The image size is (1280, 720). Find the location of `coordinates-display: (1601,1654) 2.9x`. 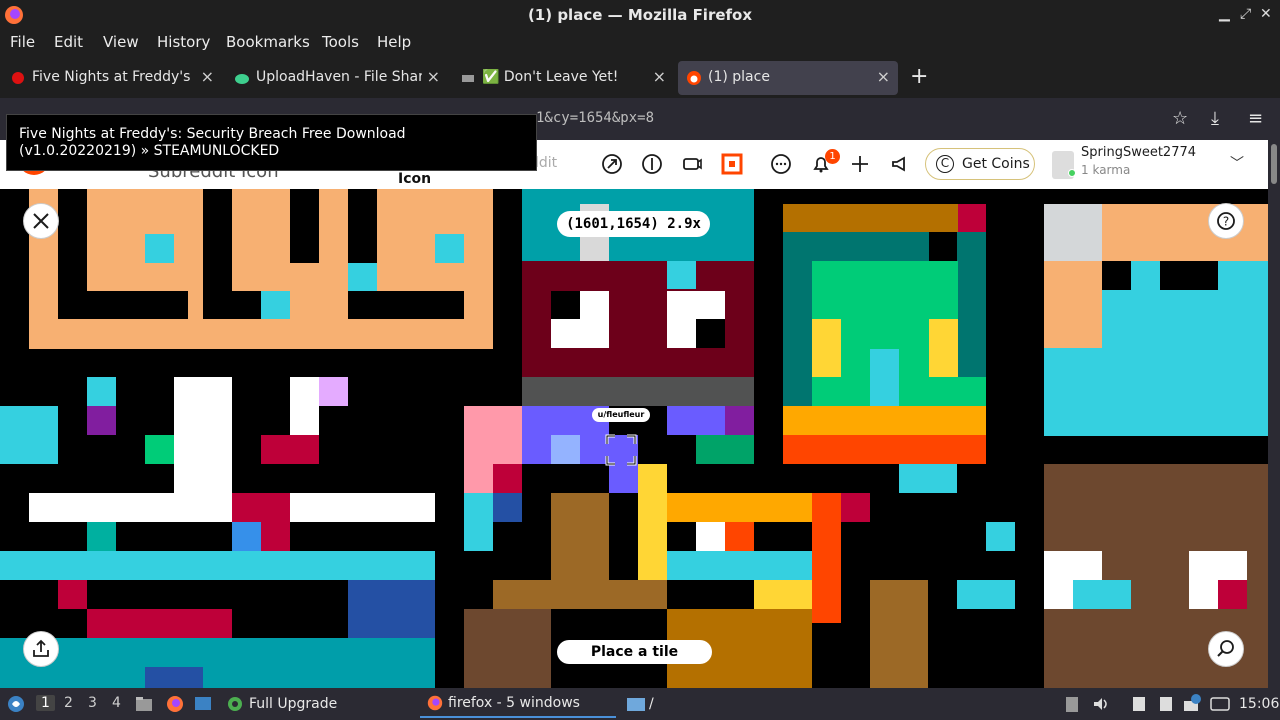

coordinates-display: (1601,1654) 2.9x is located at coordinates (633, 224).